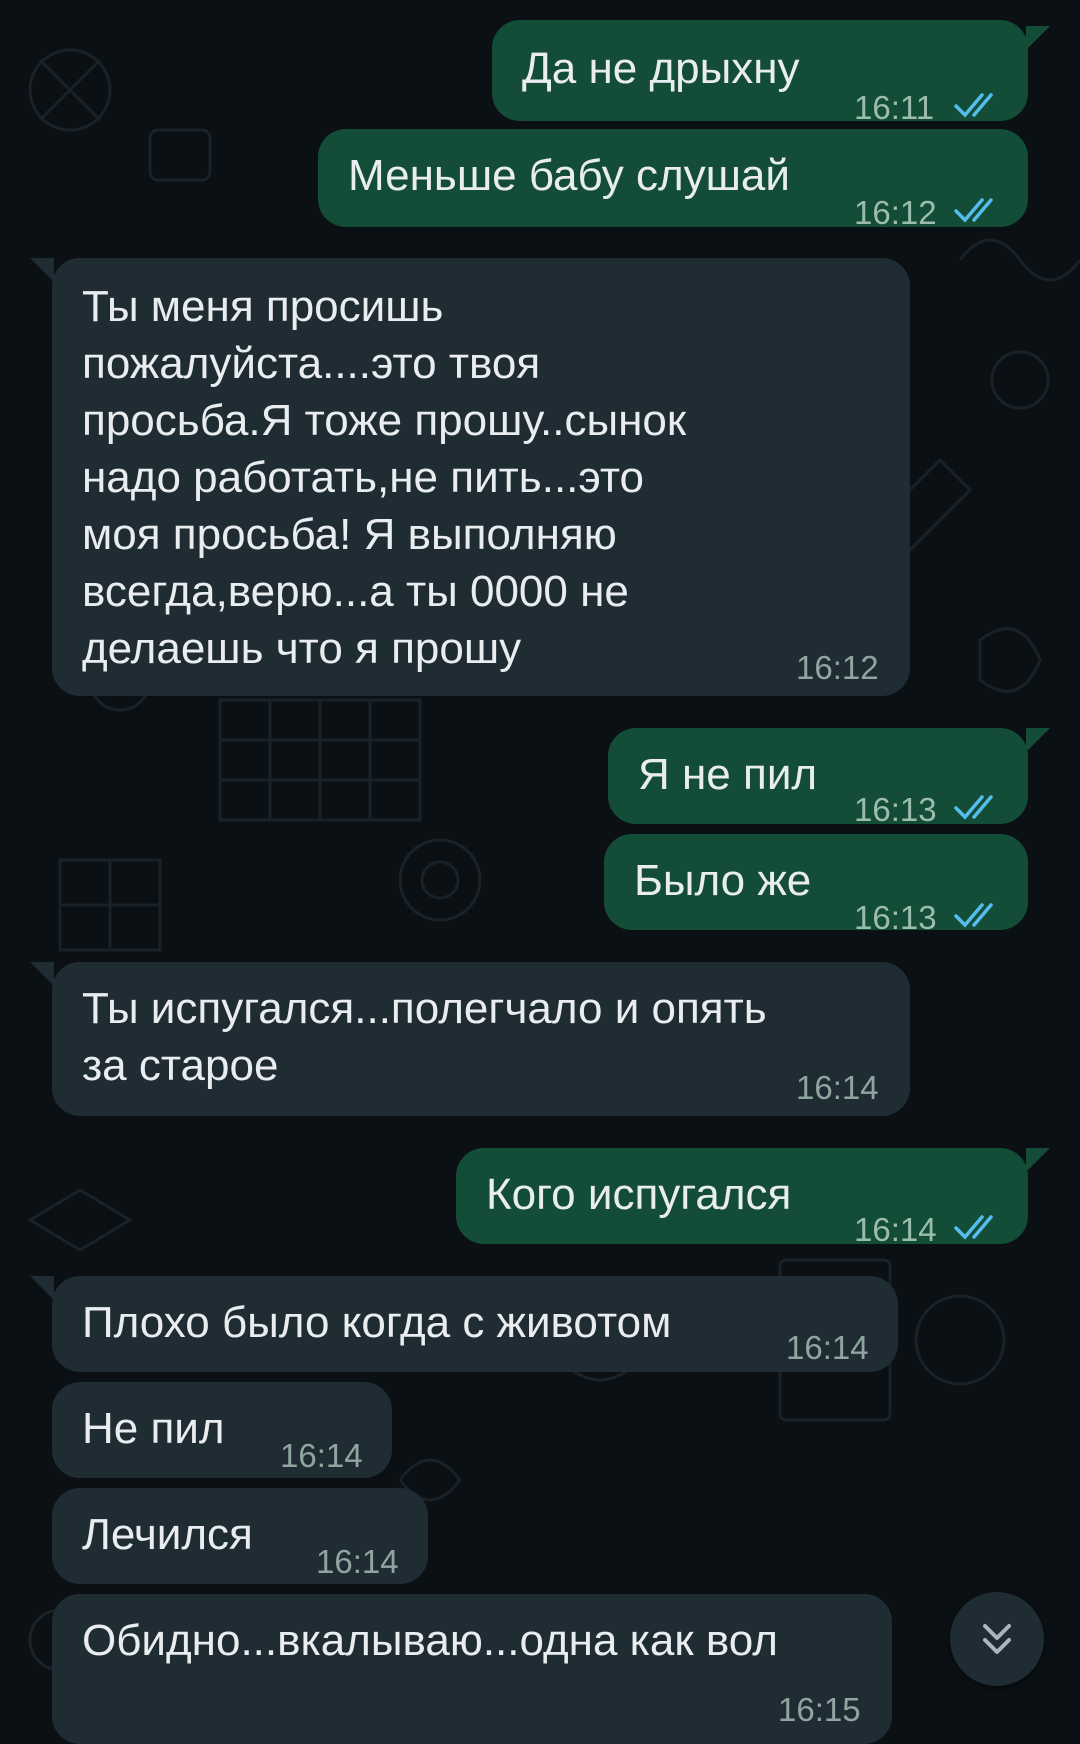 This screenshot has width=1080, height=1744. What do you see at coordinates (661, 68) in the screenshot?
I see `message-text: Да не дрыхну` at bounding box center [661, 68].